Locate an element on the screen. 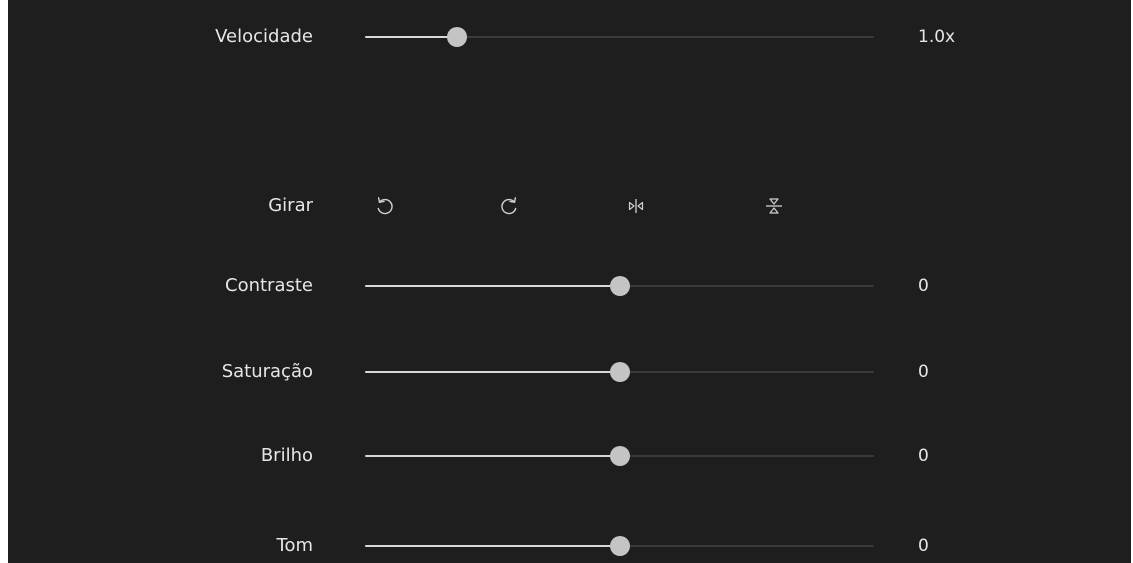 The height and width of the screenshot is (563, 1133). speed-row: Velocidade 1.0x is located at coordinates (569, 37).